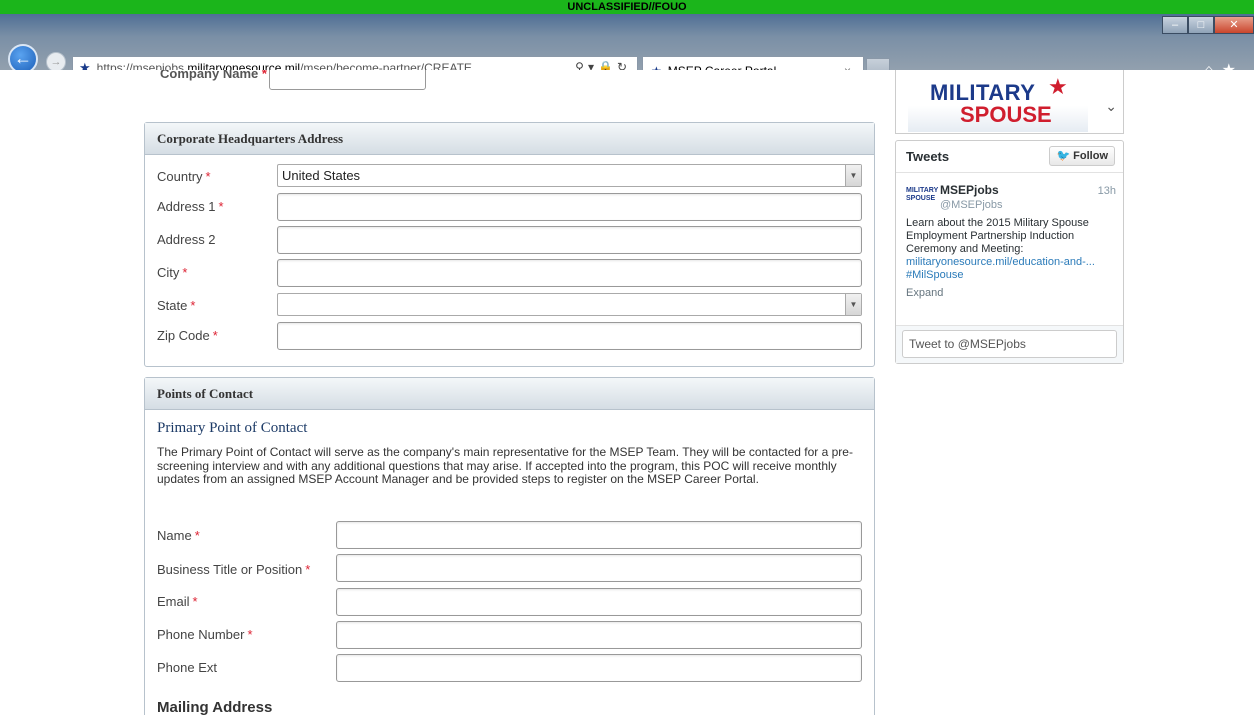 The image size is (1254, 715). Describe the element at coordinates (569, 175) in the screenshot. I see `country-select: United States ▼` at that location.